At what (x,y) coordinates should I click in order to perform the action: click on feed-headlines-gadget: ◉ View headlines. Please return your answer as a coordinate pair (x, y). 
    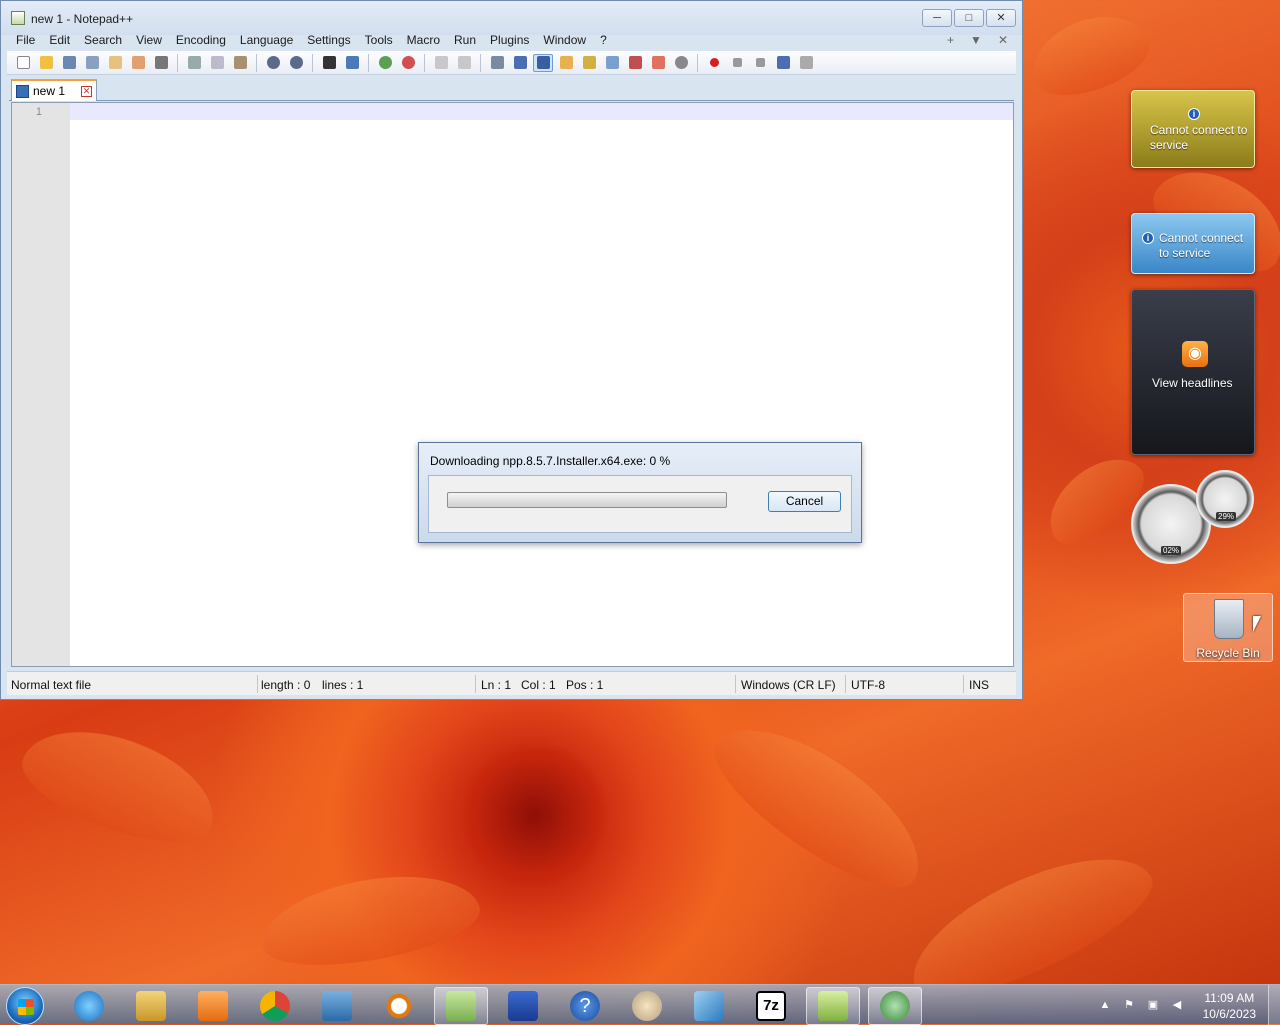
    Looking at the image, I should click on (1193, 372).